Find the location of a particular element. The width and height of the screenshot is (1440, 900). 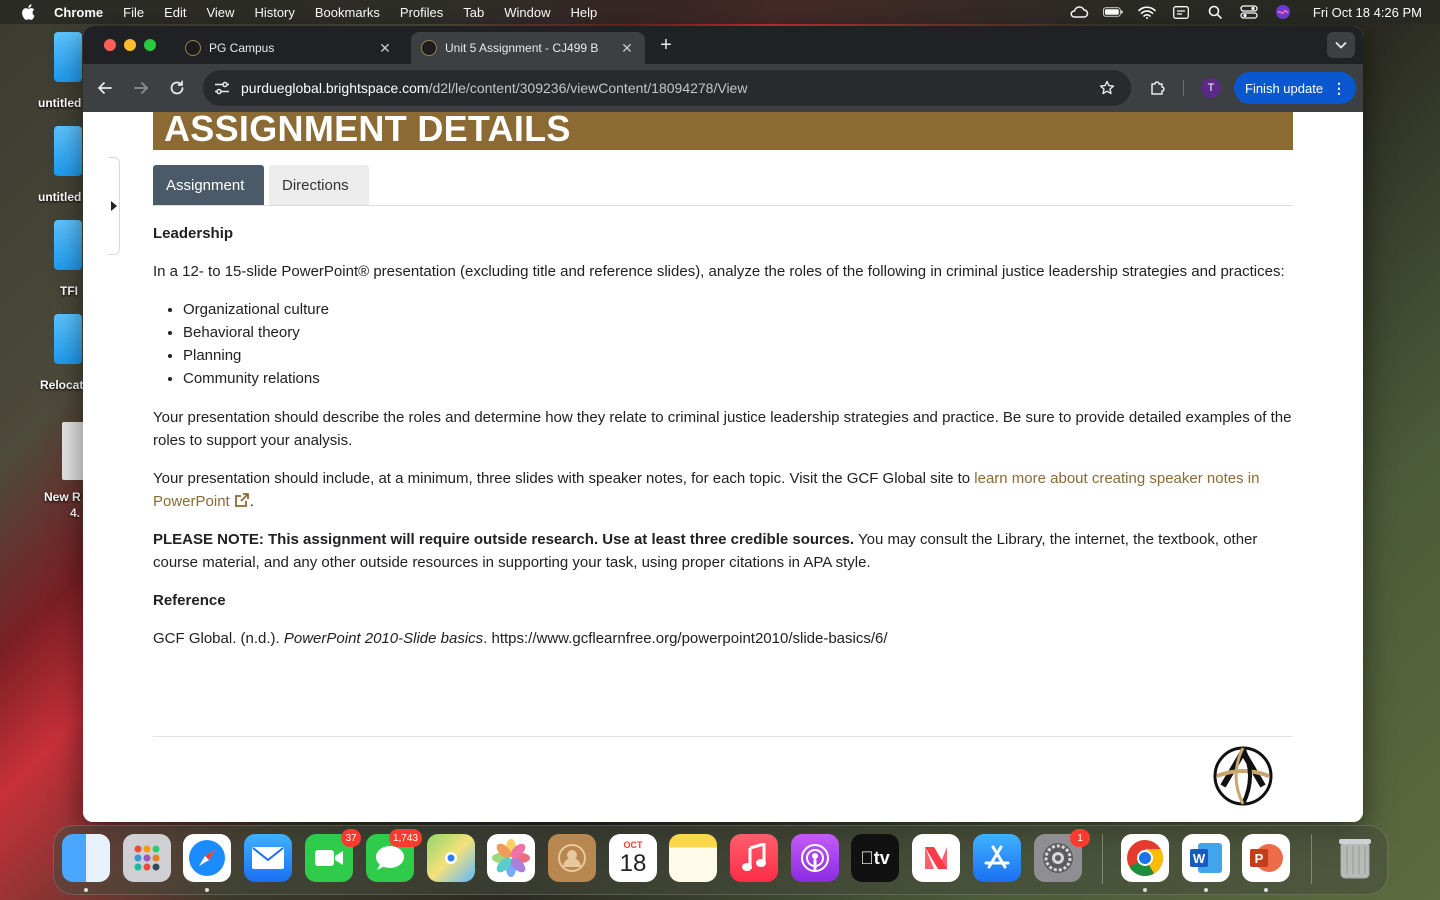

menu-clock: Fri Oct 18 4:26 PM is located at coordinates (1367, 12).